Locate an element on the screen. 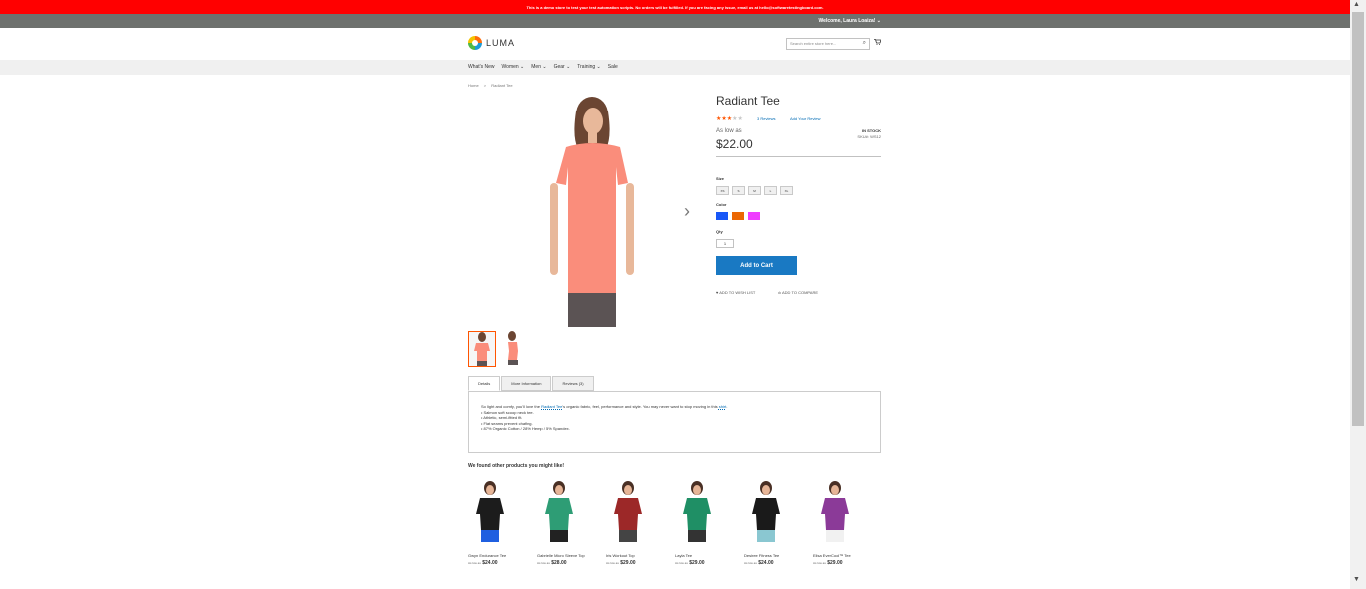  related-product-card: Gwyn Endurance Tee As low as $24.00 is located at coordinates (499, 523).